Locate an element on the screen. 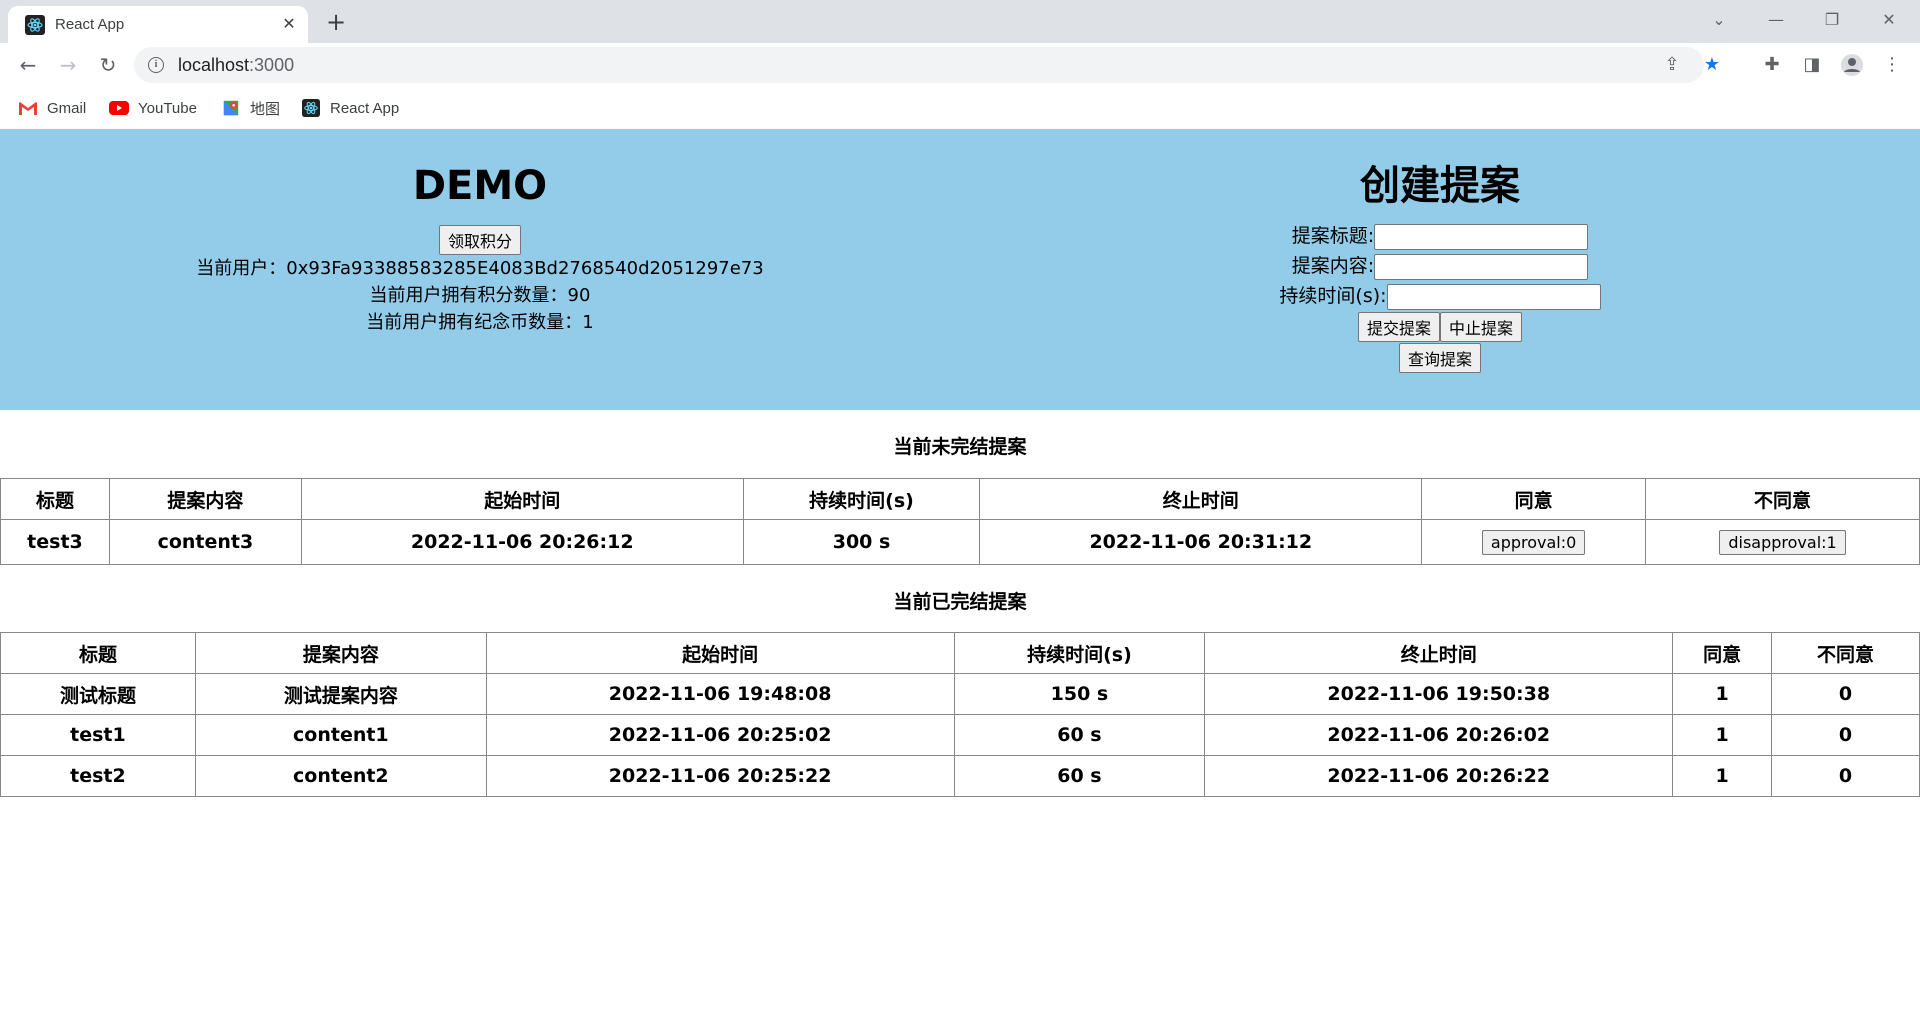 This screenshot has height=1017, width=1920. submit-proposal-button: 提交提案 is located at coordinates (1398, 327).